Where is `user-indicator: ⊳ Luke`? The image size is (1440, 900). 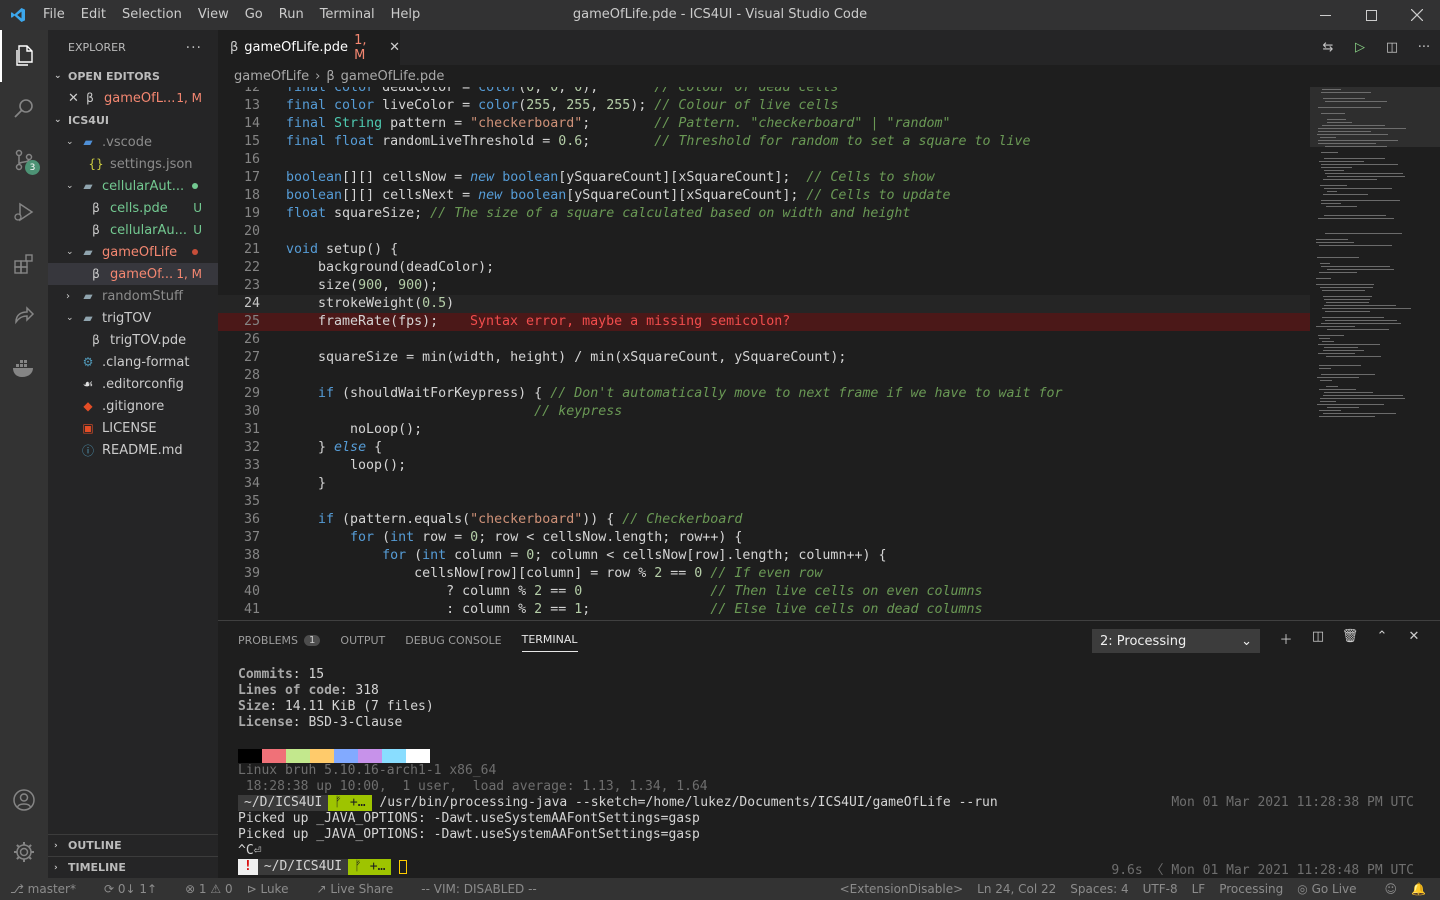
user-indicator: ⊳ Luke is located at coordinates (275, 889).